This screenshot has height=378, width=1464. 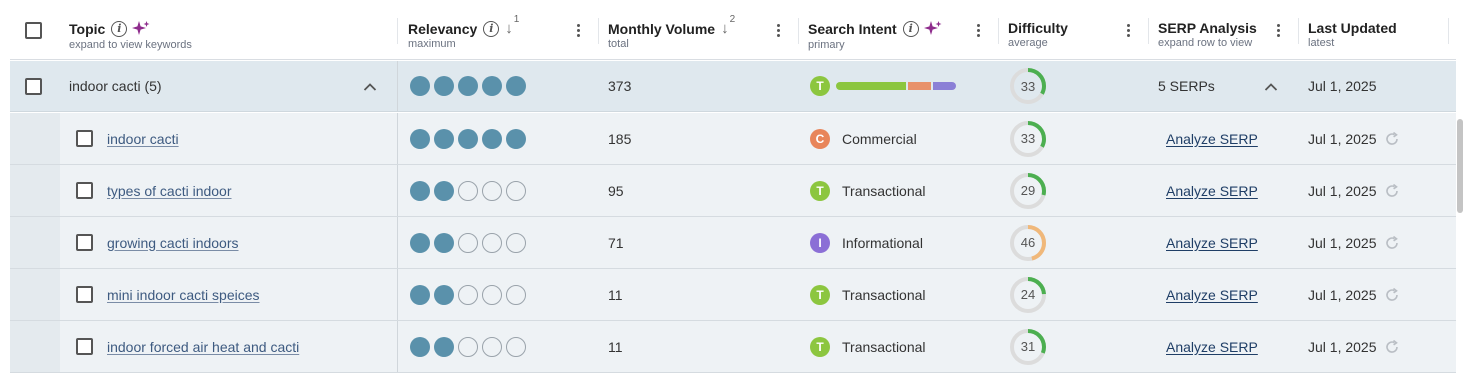 What do you see at coordinates (1038, 30) in the screenshot?
I see `col-difficulty: Difficulty average` at bounding box center [1038, 30].